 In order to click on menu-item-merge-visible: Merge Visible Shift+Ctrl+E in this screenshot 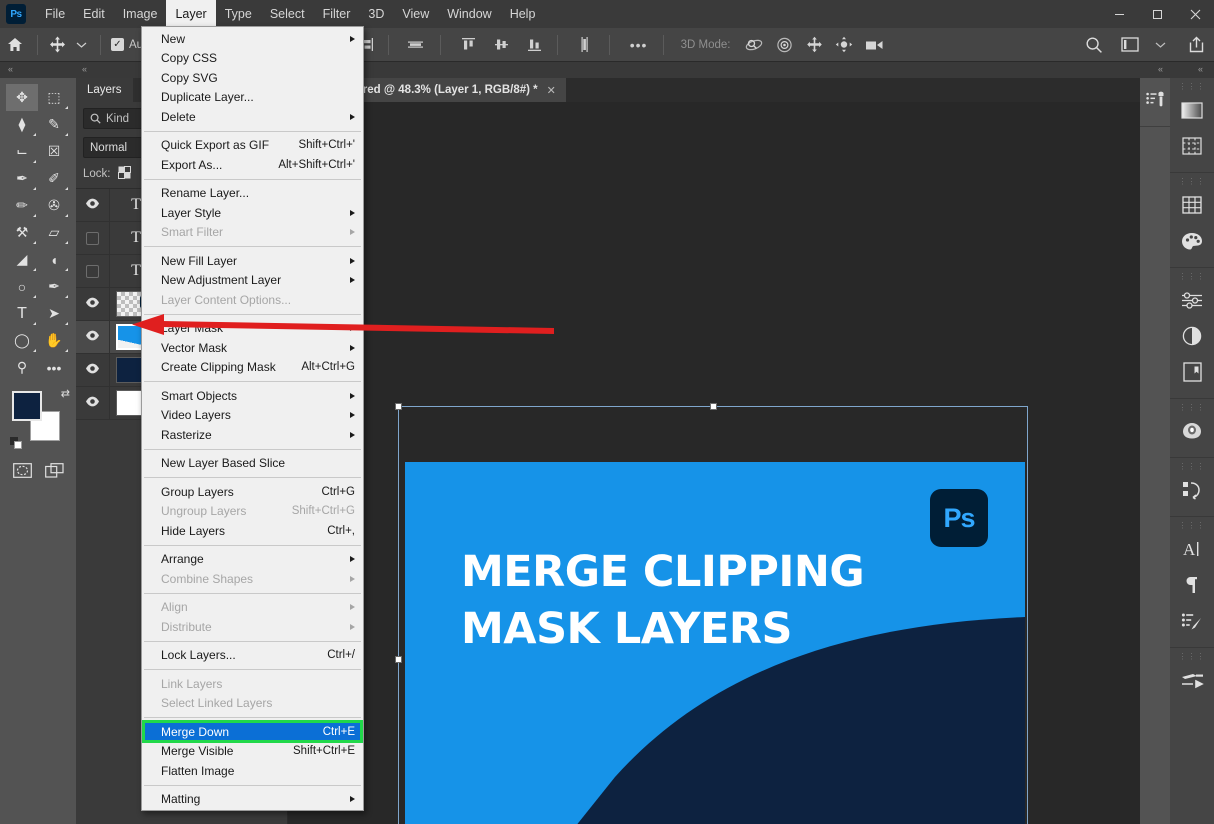, I will do `click(252, 752)`.